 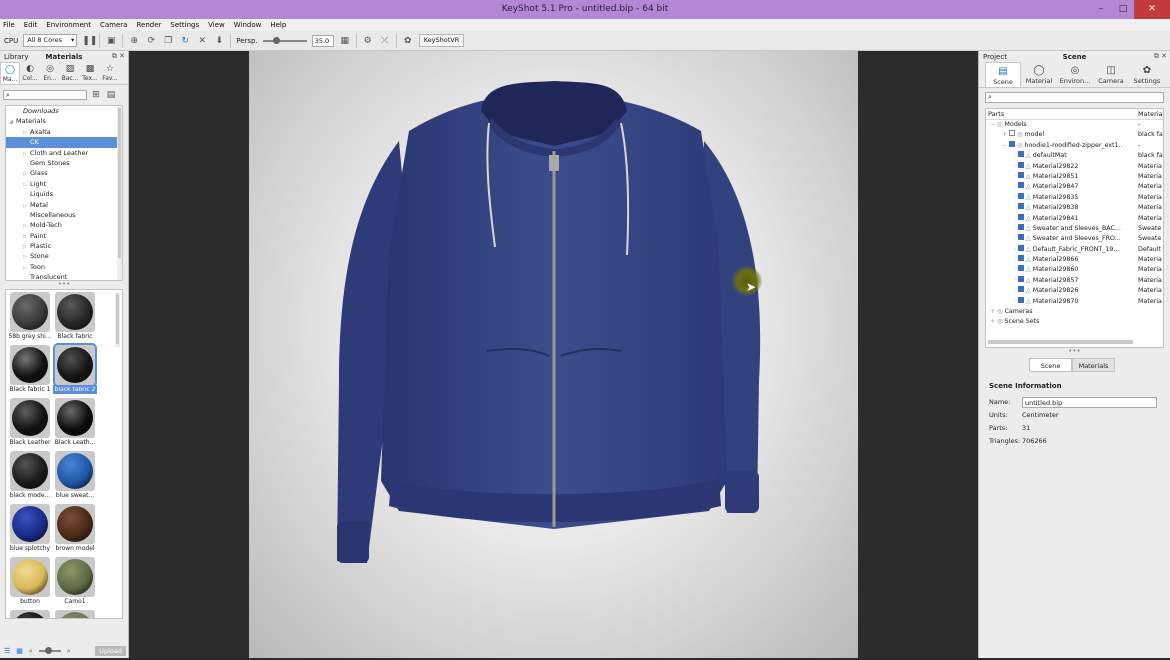 What do you see at coordinates (64, 153) in the screenshot?
I see `library-tree-item: ▷ Cloth and Leather` at bounding box center [64, 153].